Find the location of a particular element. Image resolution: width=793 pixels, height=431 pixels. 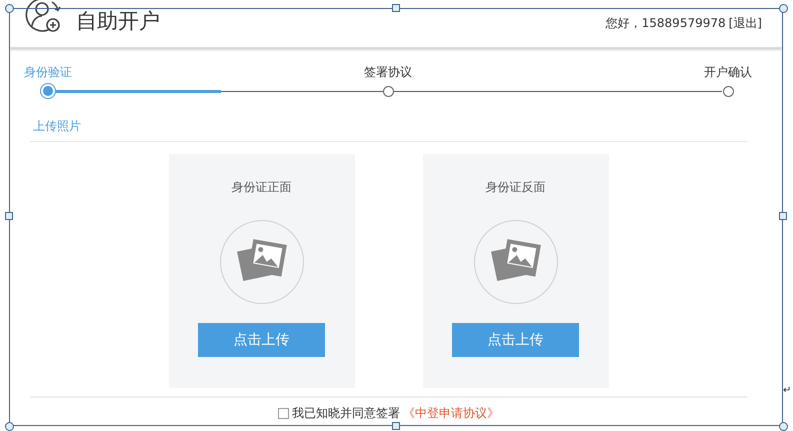

card-title: 身份证反面 is located at coordinates (516, 187).